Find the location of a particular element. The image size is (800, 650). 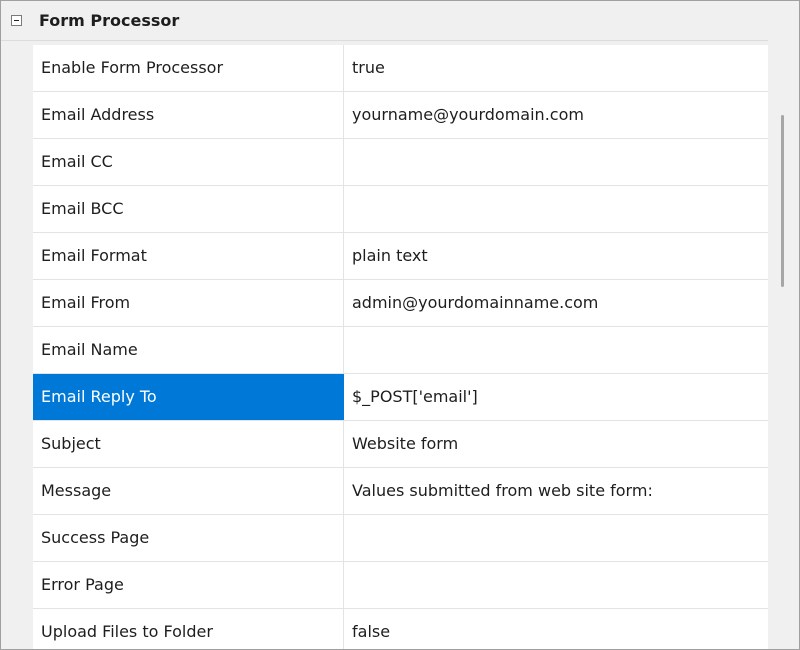

property-name: Message is located at coordinates (188, 491).